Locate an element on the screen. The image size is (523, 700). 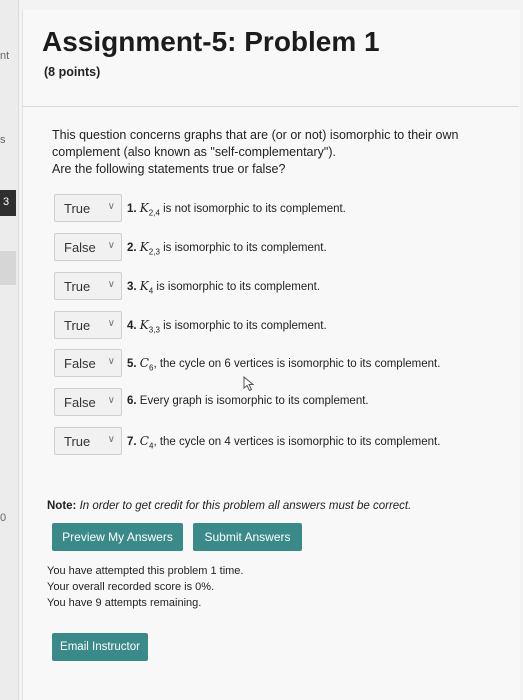
rail-nav-block is located at coordinates (8, 268).